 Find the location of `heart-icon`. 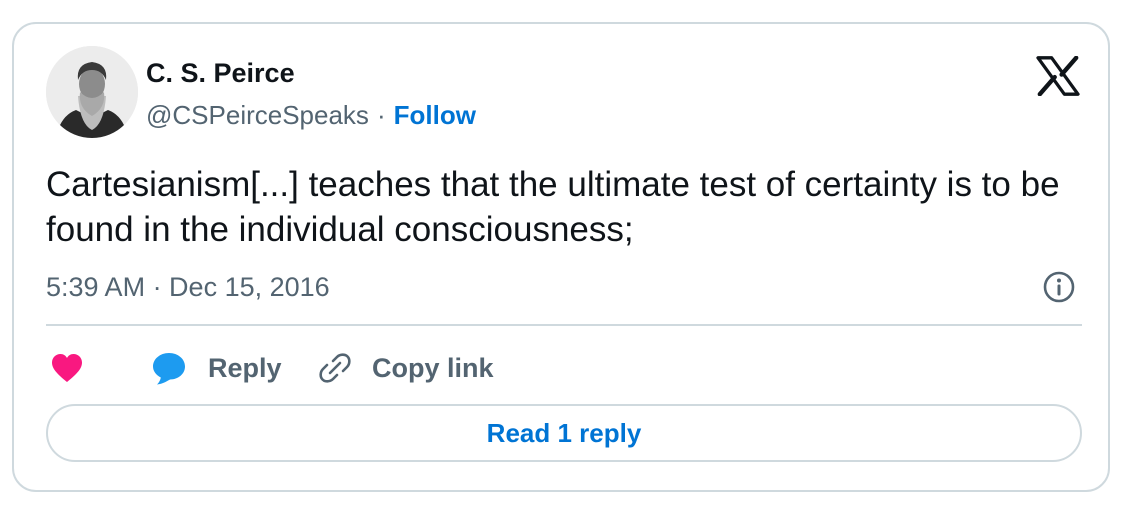

heart-icon is located at coordinates (67, 368).